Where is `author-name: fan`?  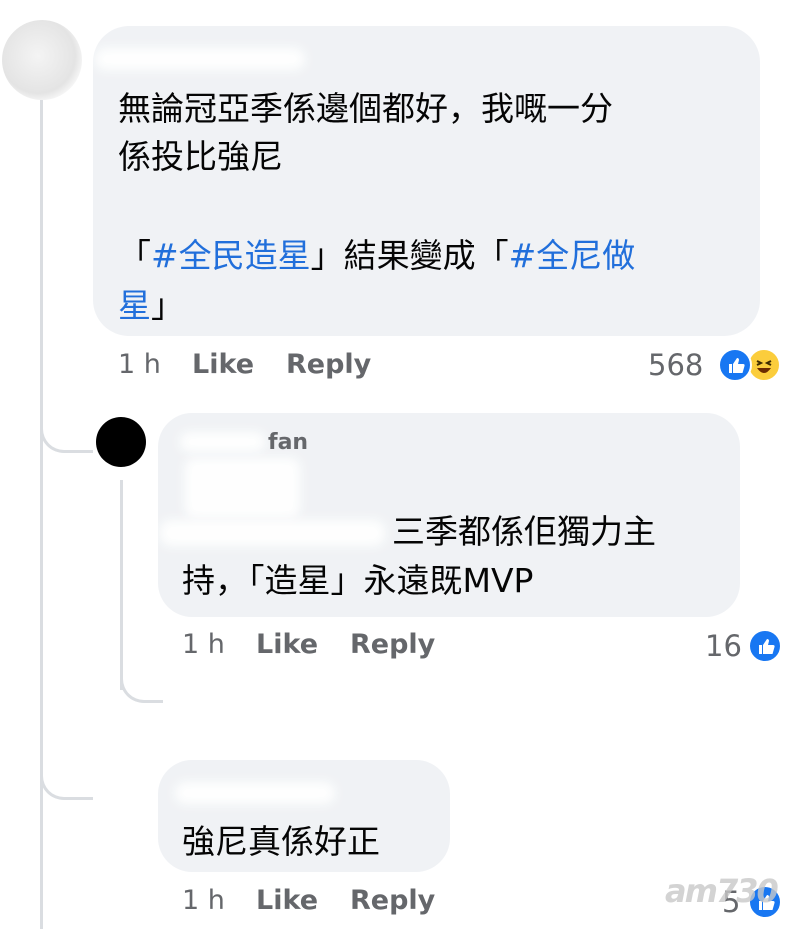 author-name: fan is located at coordinates (288, 442).